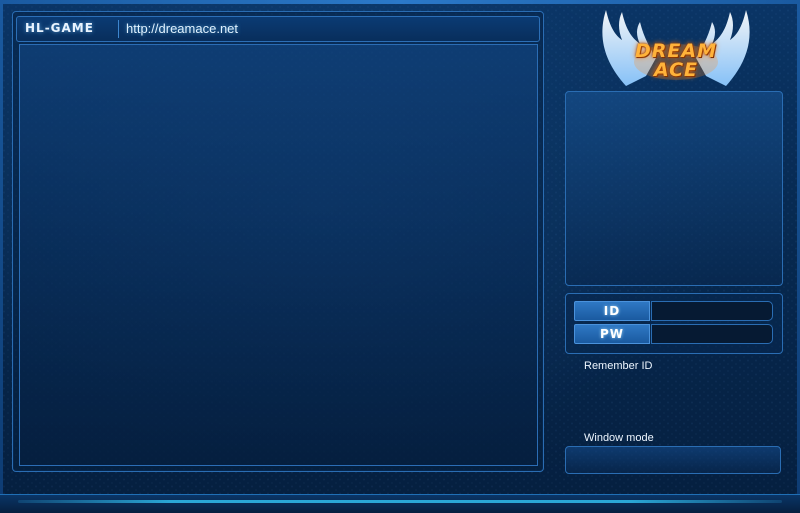  I want to click on id-label: ID, so click(612, 311).